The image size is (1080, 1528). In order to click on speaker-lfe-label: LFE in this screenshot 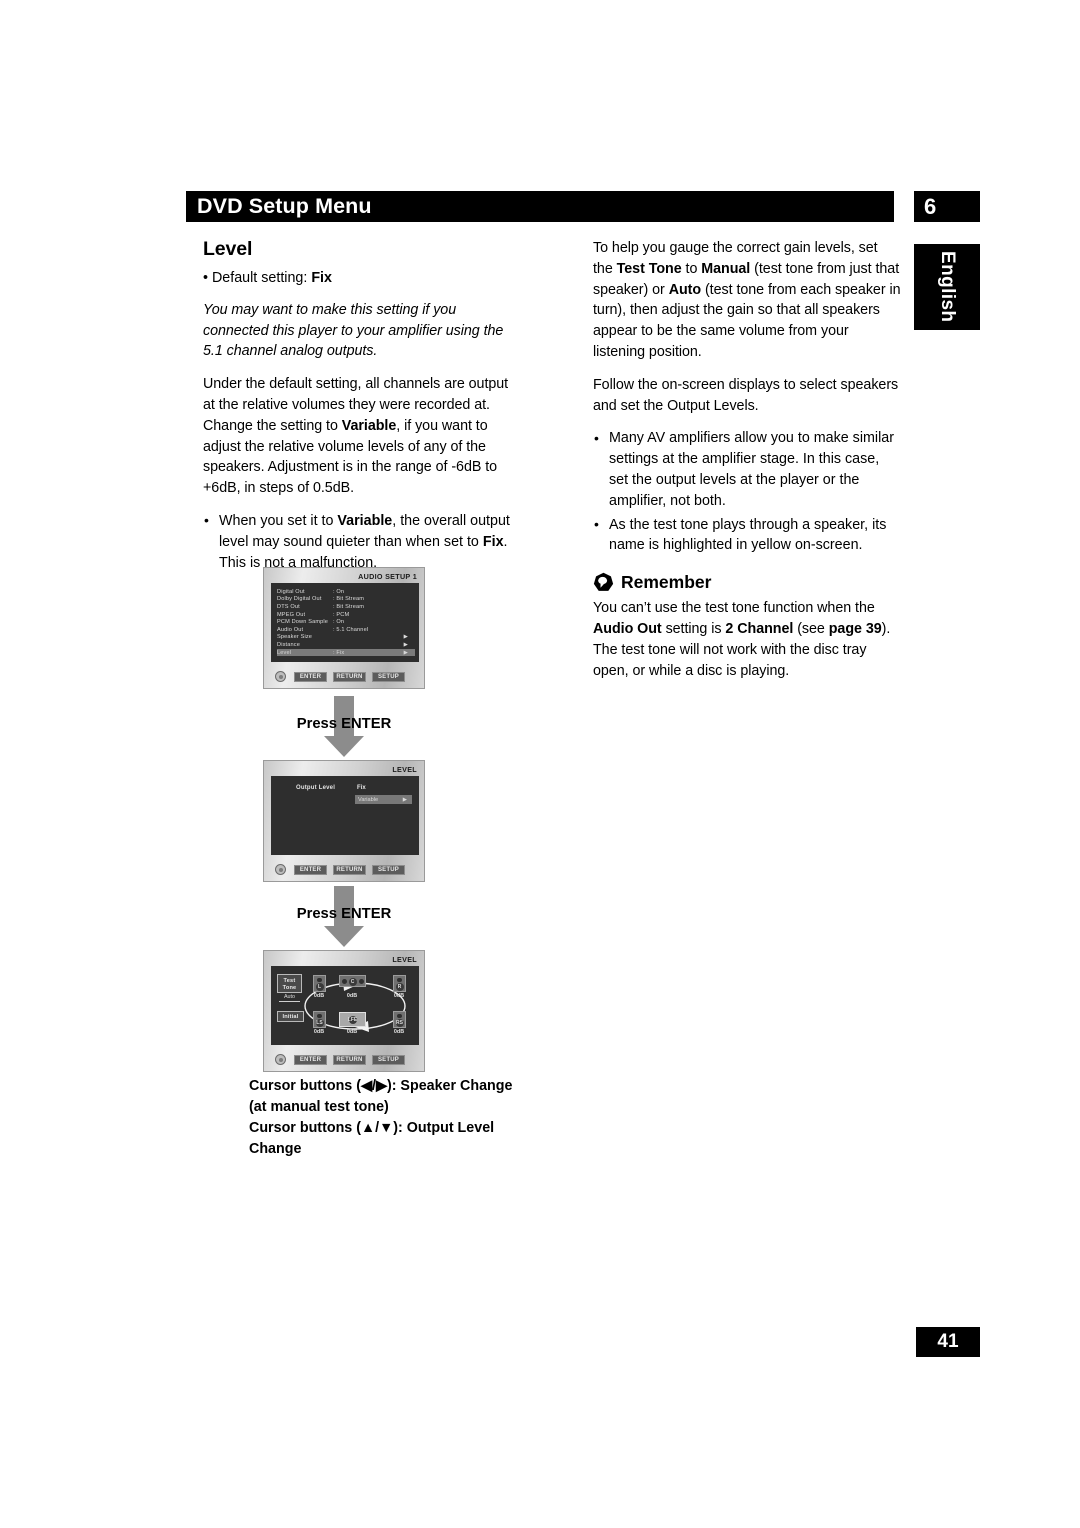, I will do `click(352, 1020)`.